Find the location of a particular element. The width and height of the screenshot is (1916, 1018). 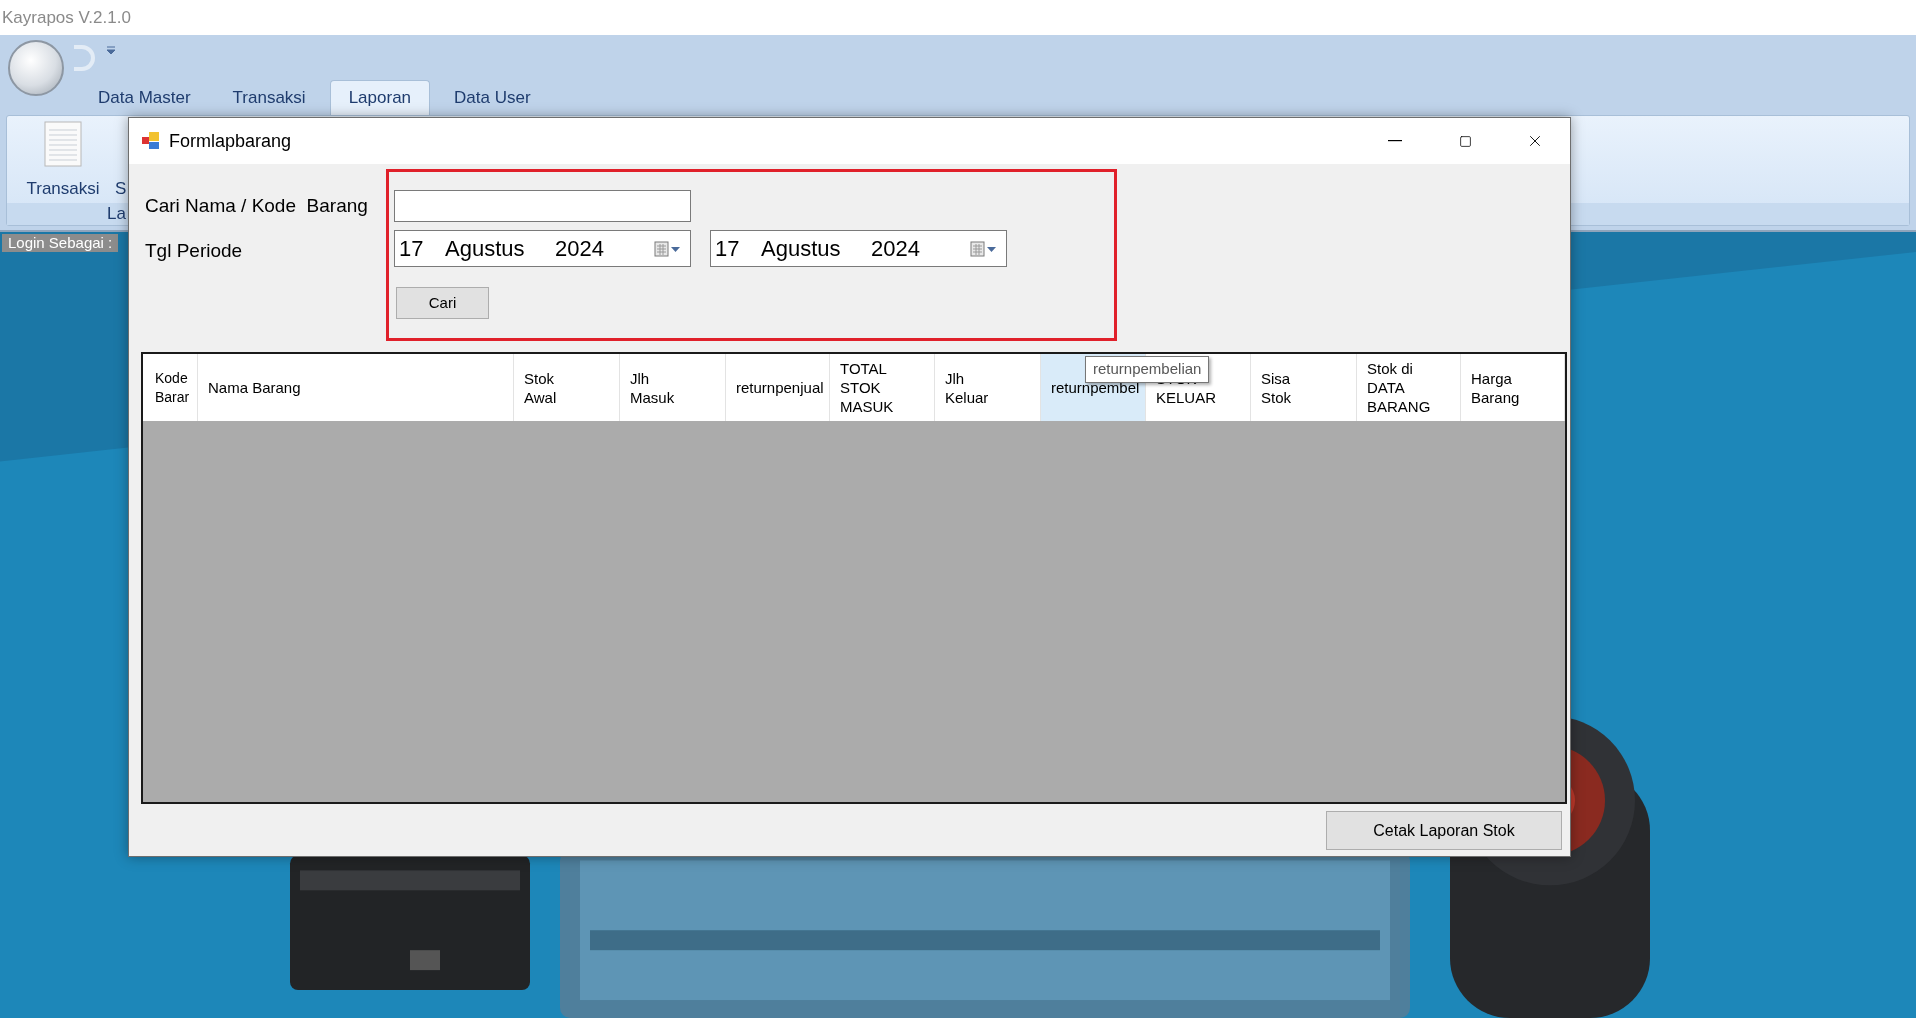

form-icon is located at coordinates (151, 141).